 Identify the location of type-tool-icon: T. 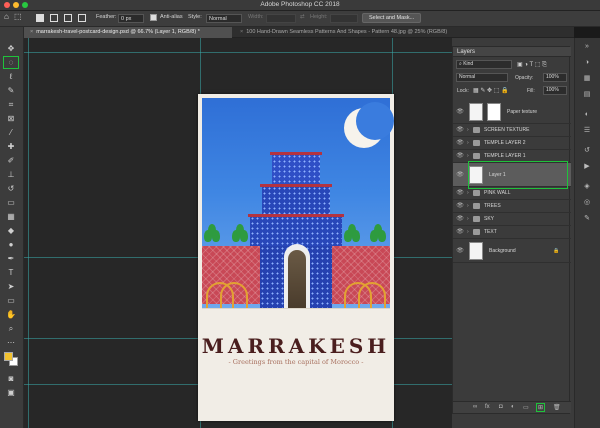
(11, 272).